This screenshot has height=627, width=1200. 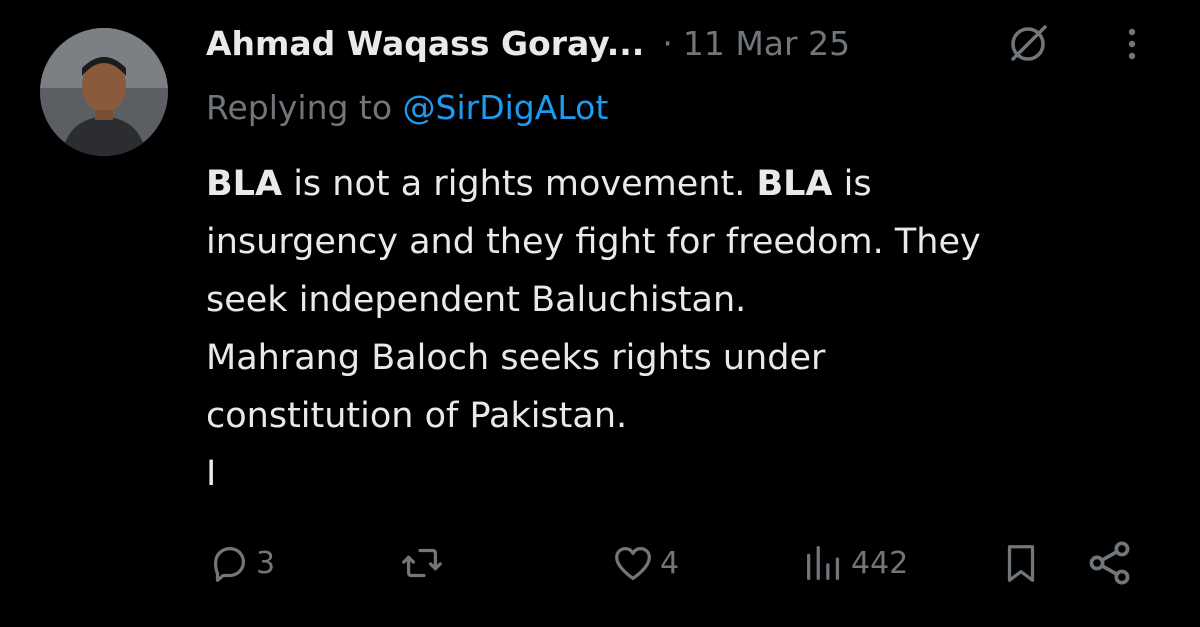 I want to click on avatar, so click(x=104, y=92).